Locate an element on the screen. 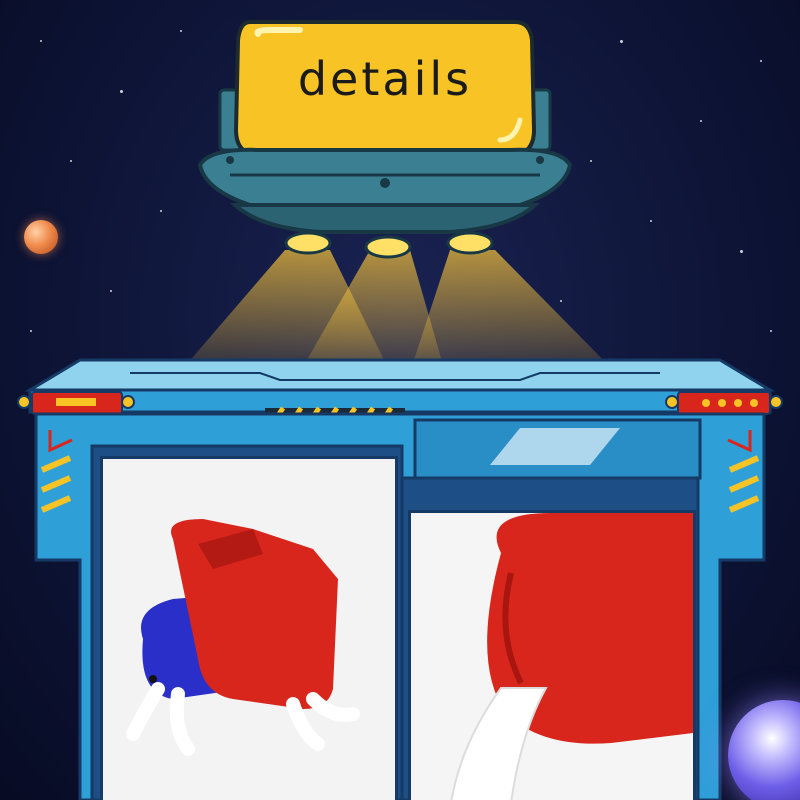 This screenshot has height=800, width=800. product-photo-right is located at coordinates (552, 655).